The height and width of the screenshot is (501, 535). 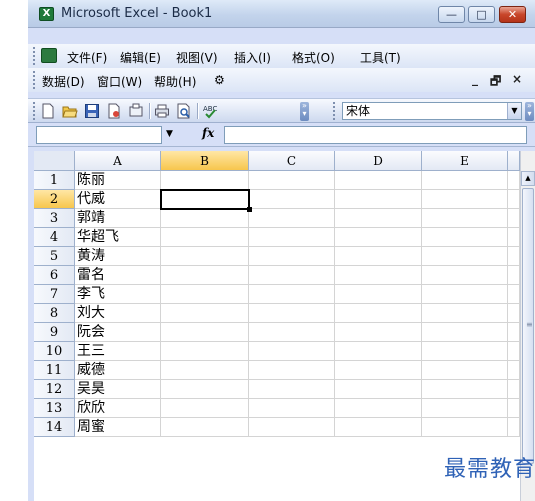 What do you see at coordinates (465, 408) in the screenshot?
I see `cell-e13` at bounding box center [465, 408].